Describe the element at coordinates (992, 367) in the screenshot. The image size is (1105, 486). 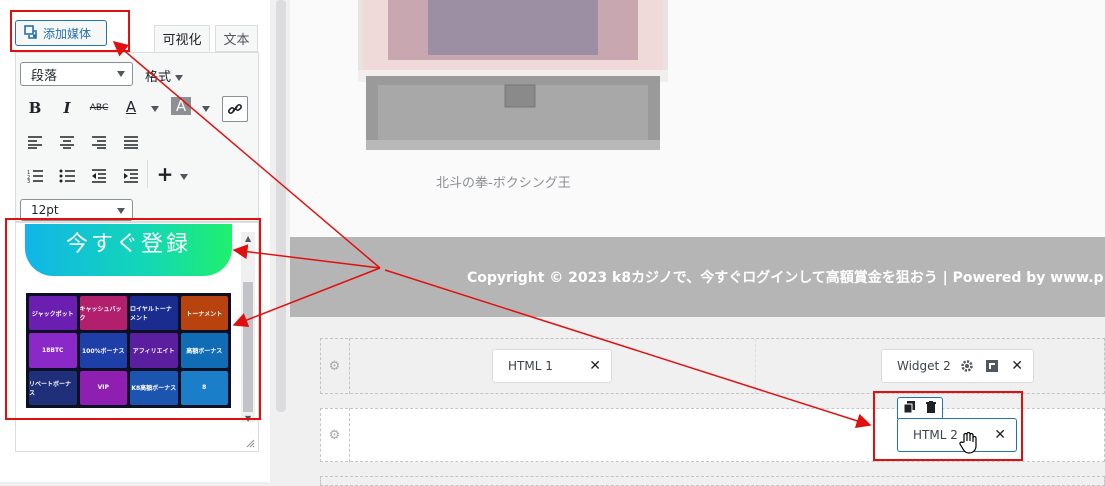
I see `duplicate-icon` at that location.